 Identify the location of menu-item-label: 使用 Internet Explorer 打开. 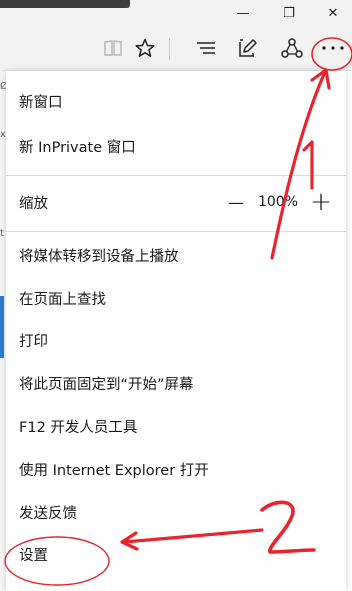
(114, 470).